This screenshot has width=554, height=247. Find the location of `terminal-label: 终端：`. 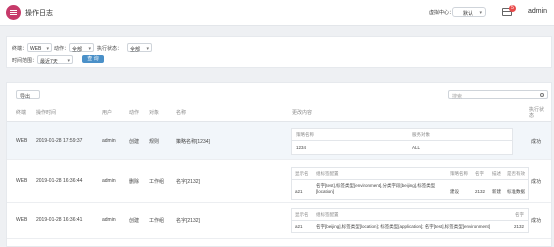

terminal-label: 终端： is located at coordinates (20, 49).